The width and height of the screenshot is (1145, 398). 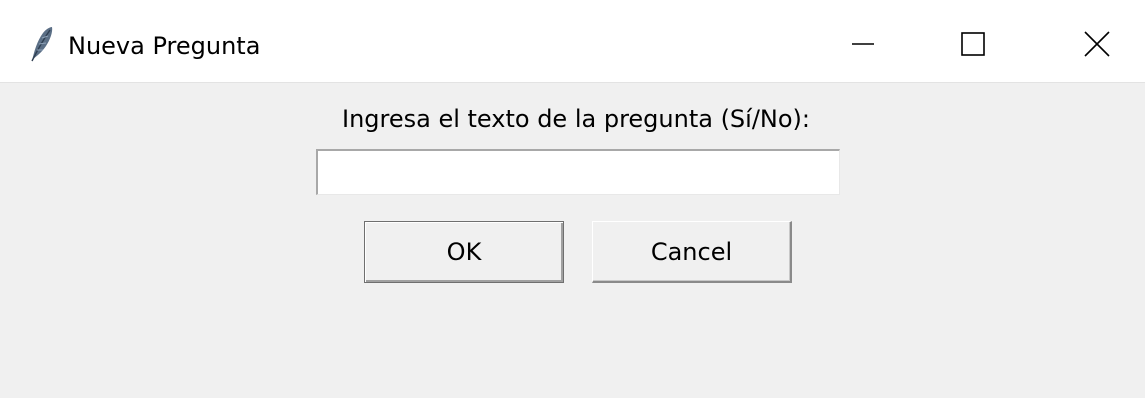 I want to click on minimize-icon, so click(x=863, y=44).